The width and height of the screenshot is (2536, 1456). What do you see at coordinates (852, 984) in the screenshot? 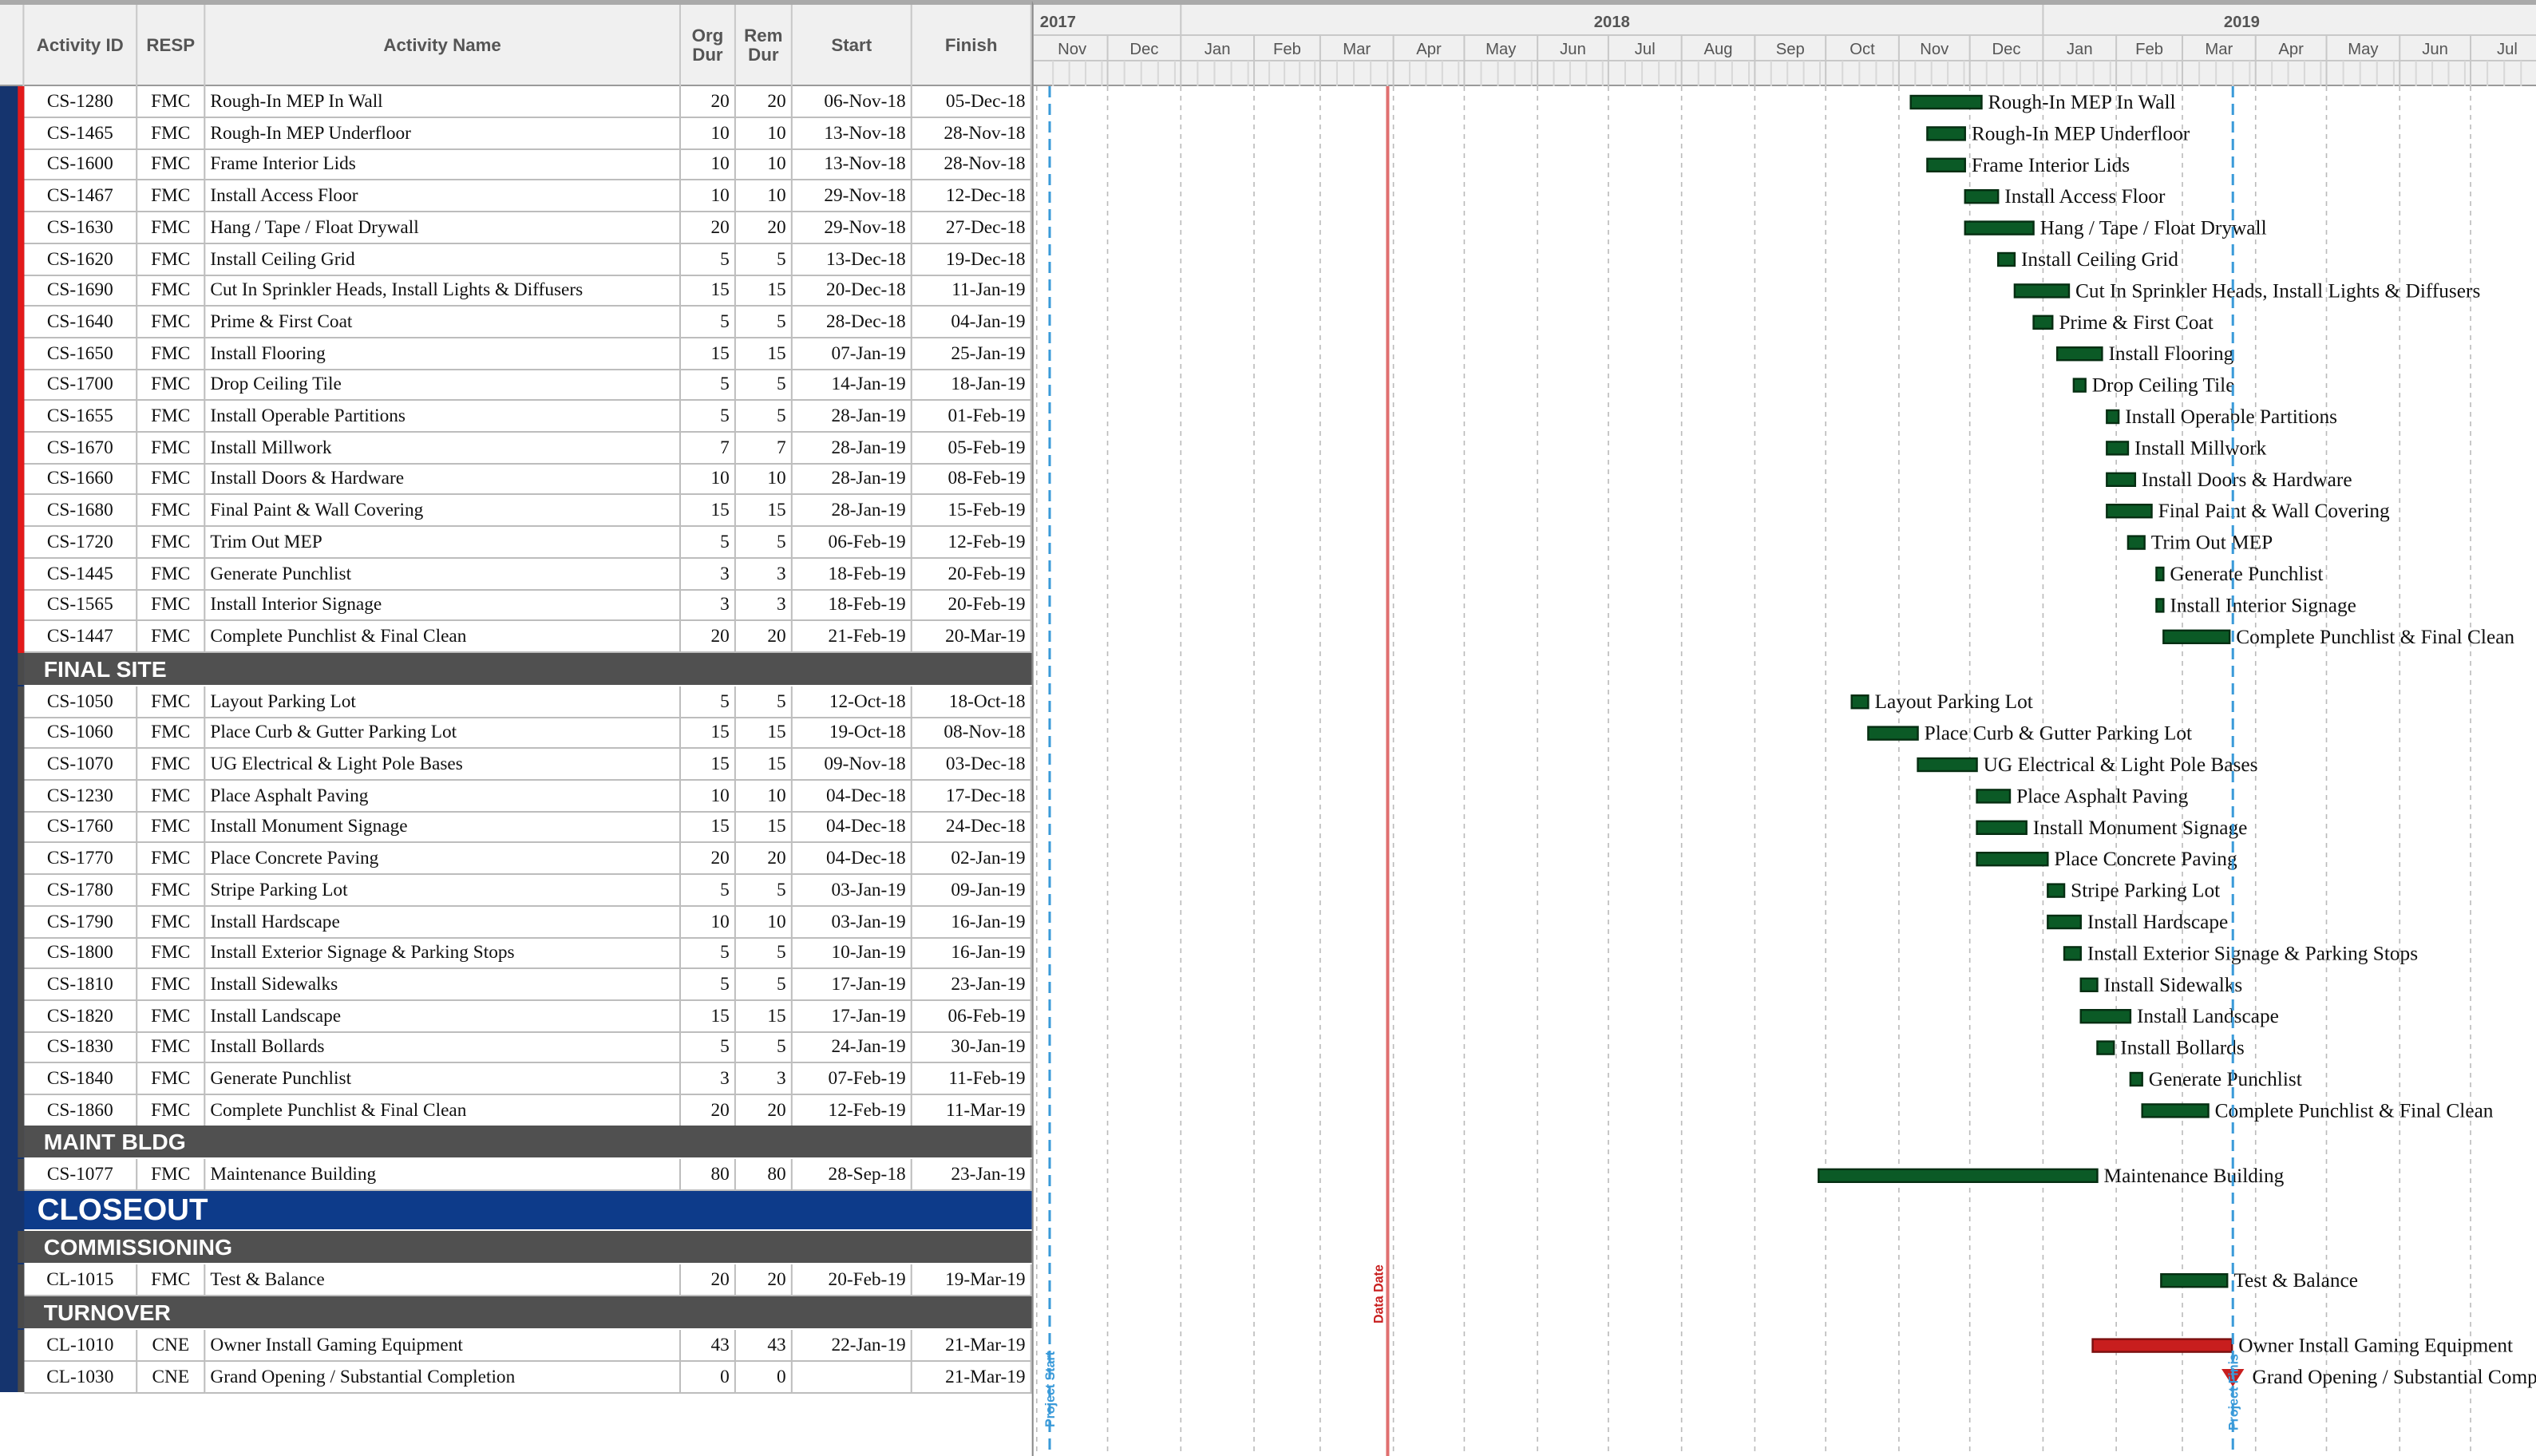
I see `start-cell: 17-Jan-19` at bounding box center [852, 984].